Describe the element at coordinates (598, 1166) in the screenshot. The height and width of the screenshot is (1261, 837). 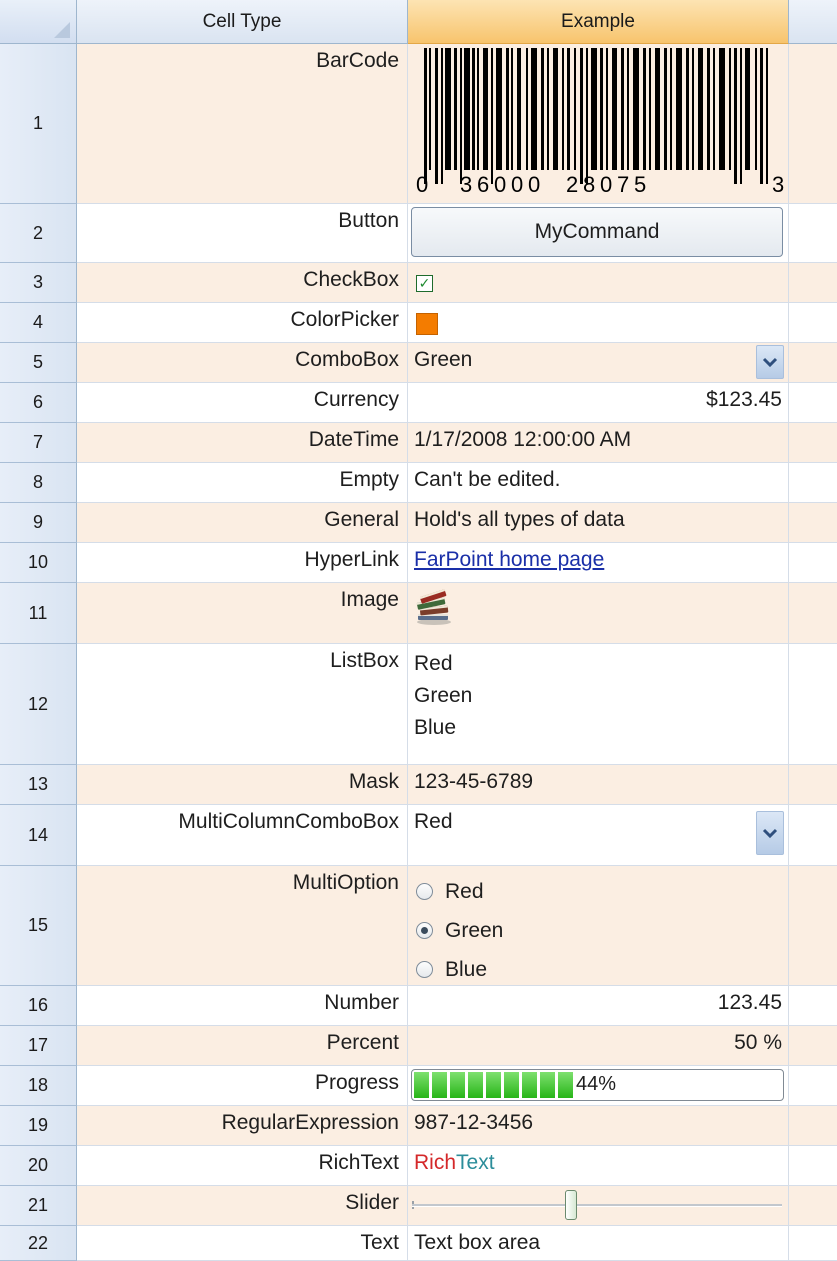
I see `richtext-cell: RichText` at that location.